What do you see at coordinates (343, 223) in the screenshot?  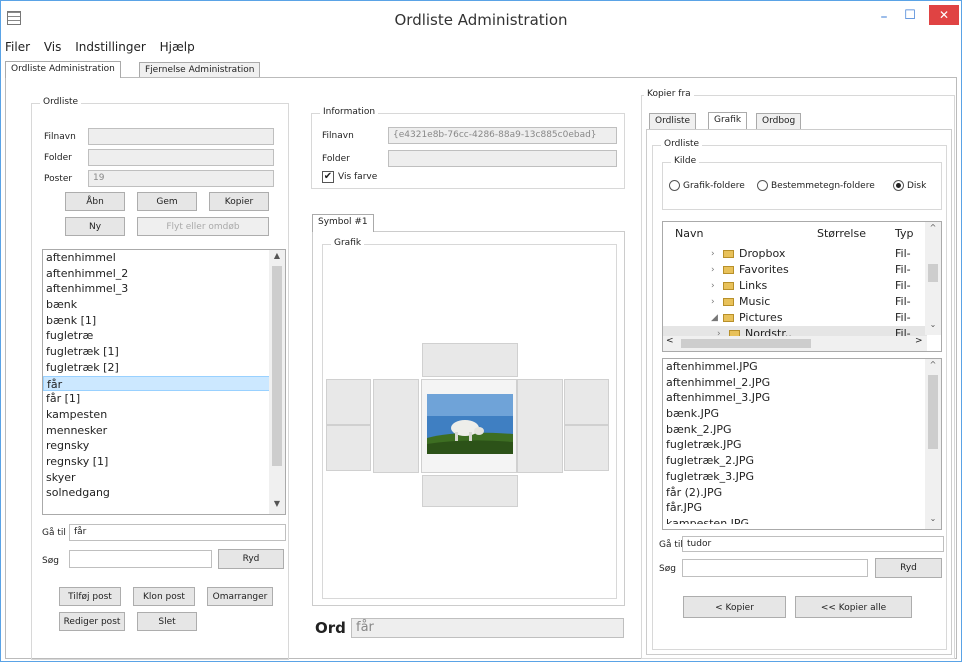 I see `tab-symbol-1: Symbol #1` at bounding box center [343, 223].